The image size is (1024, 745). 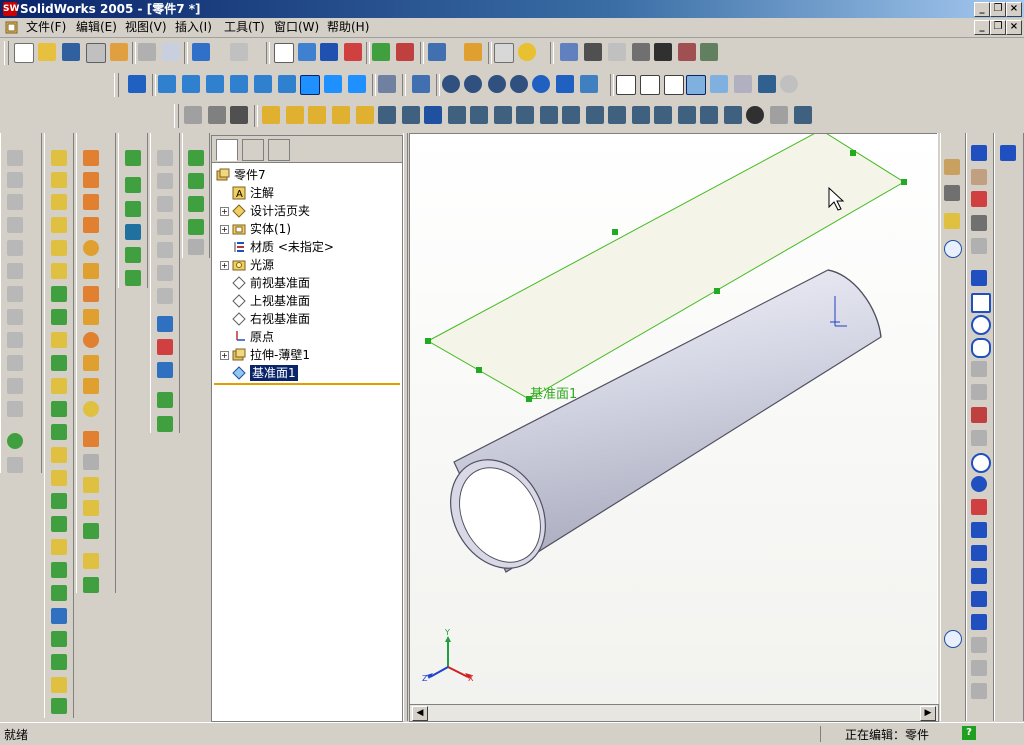 I want to click on fillet-icon, so click(x=59, y=294).